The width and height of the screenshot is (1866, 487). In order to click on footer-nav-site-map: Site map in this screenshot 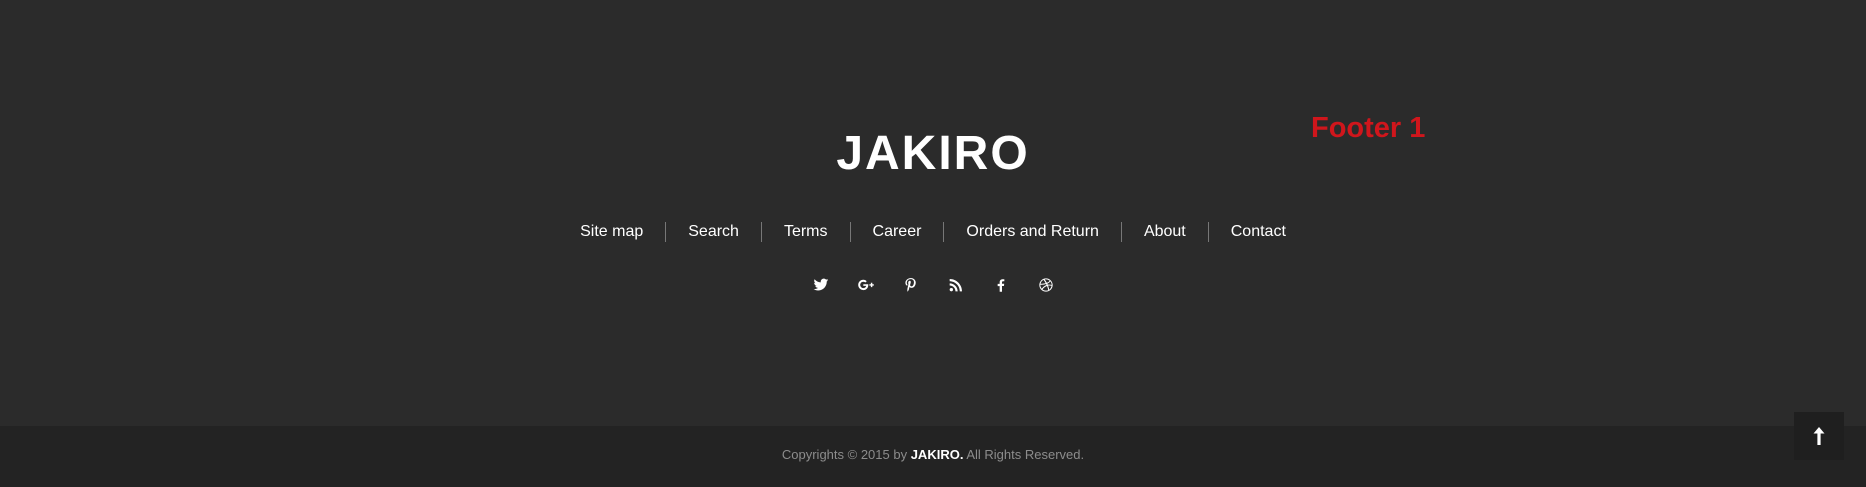, I will do `click(611, 232)`.